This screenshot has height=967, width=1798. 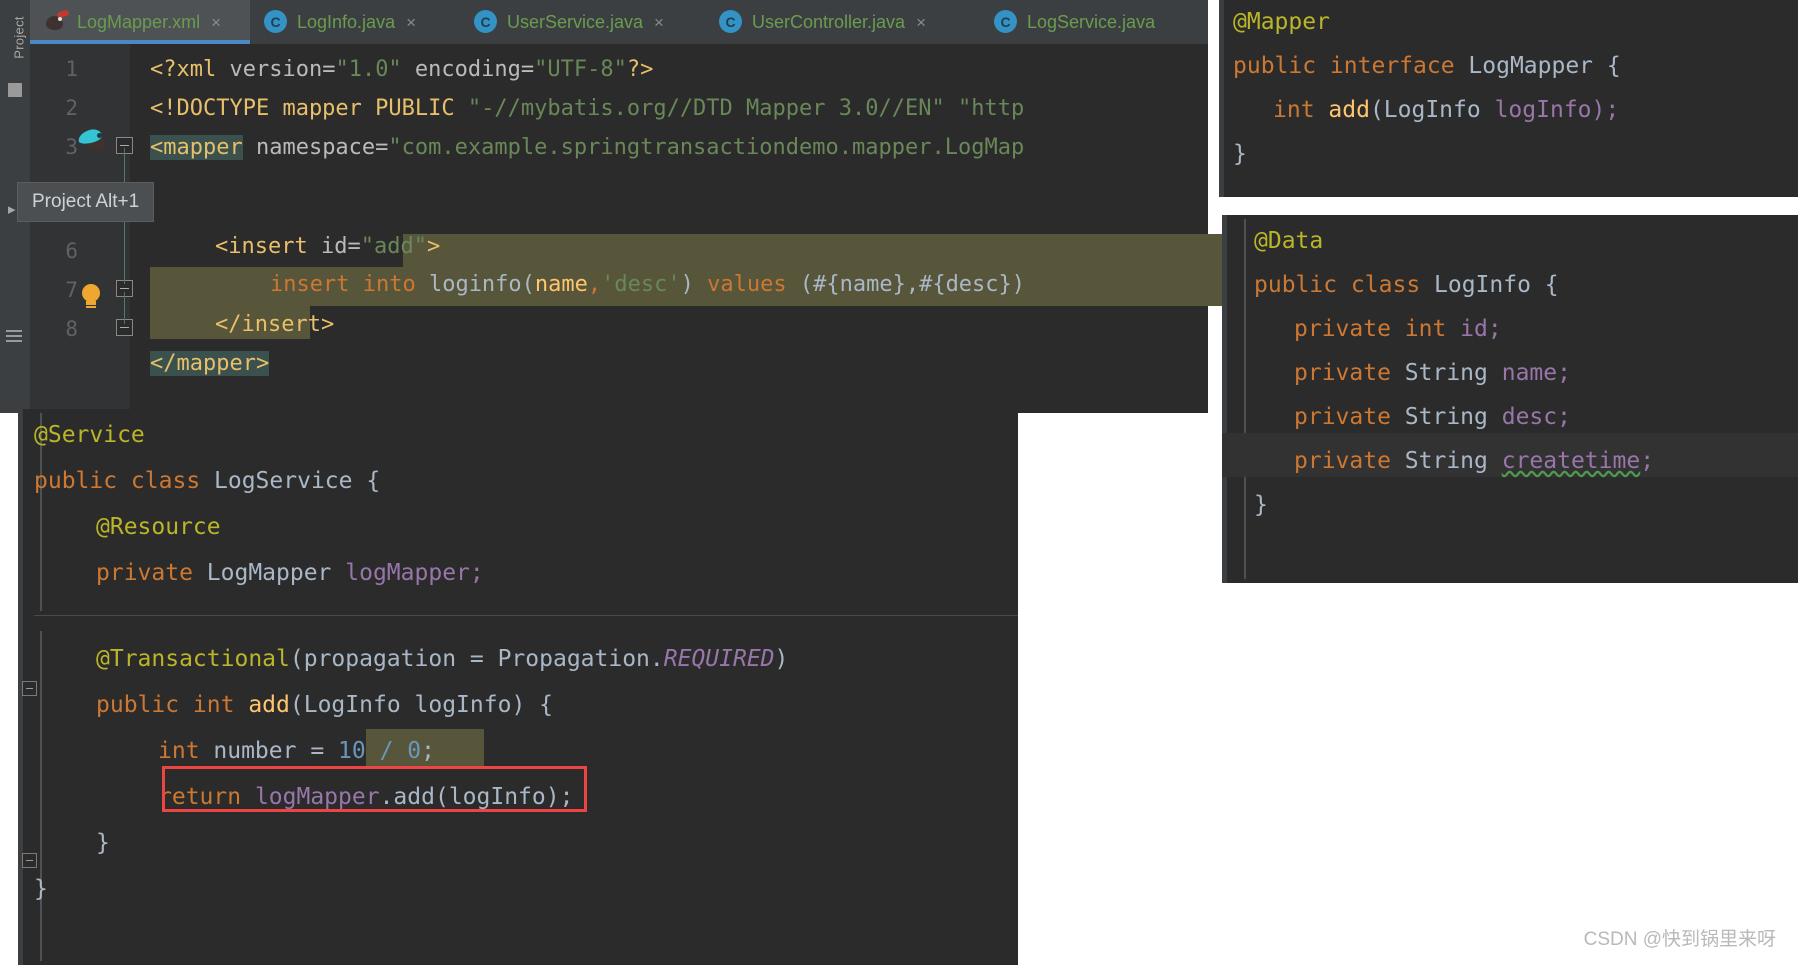 I want to click on editor-gutter: 1 2 3 5 6 7 8, so click(x=80, y=228).